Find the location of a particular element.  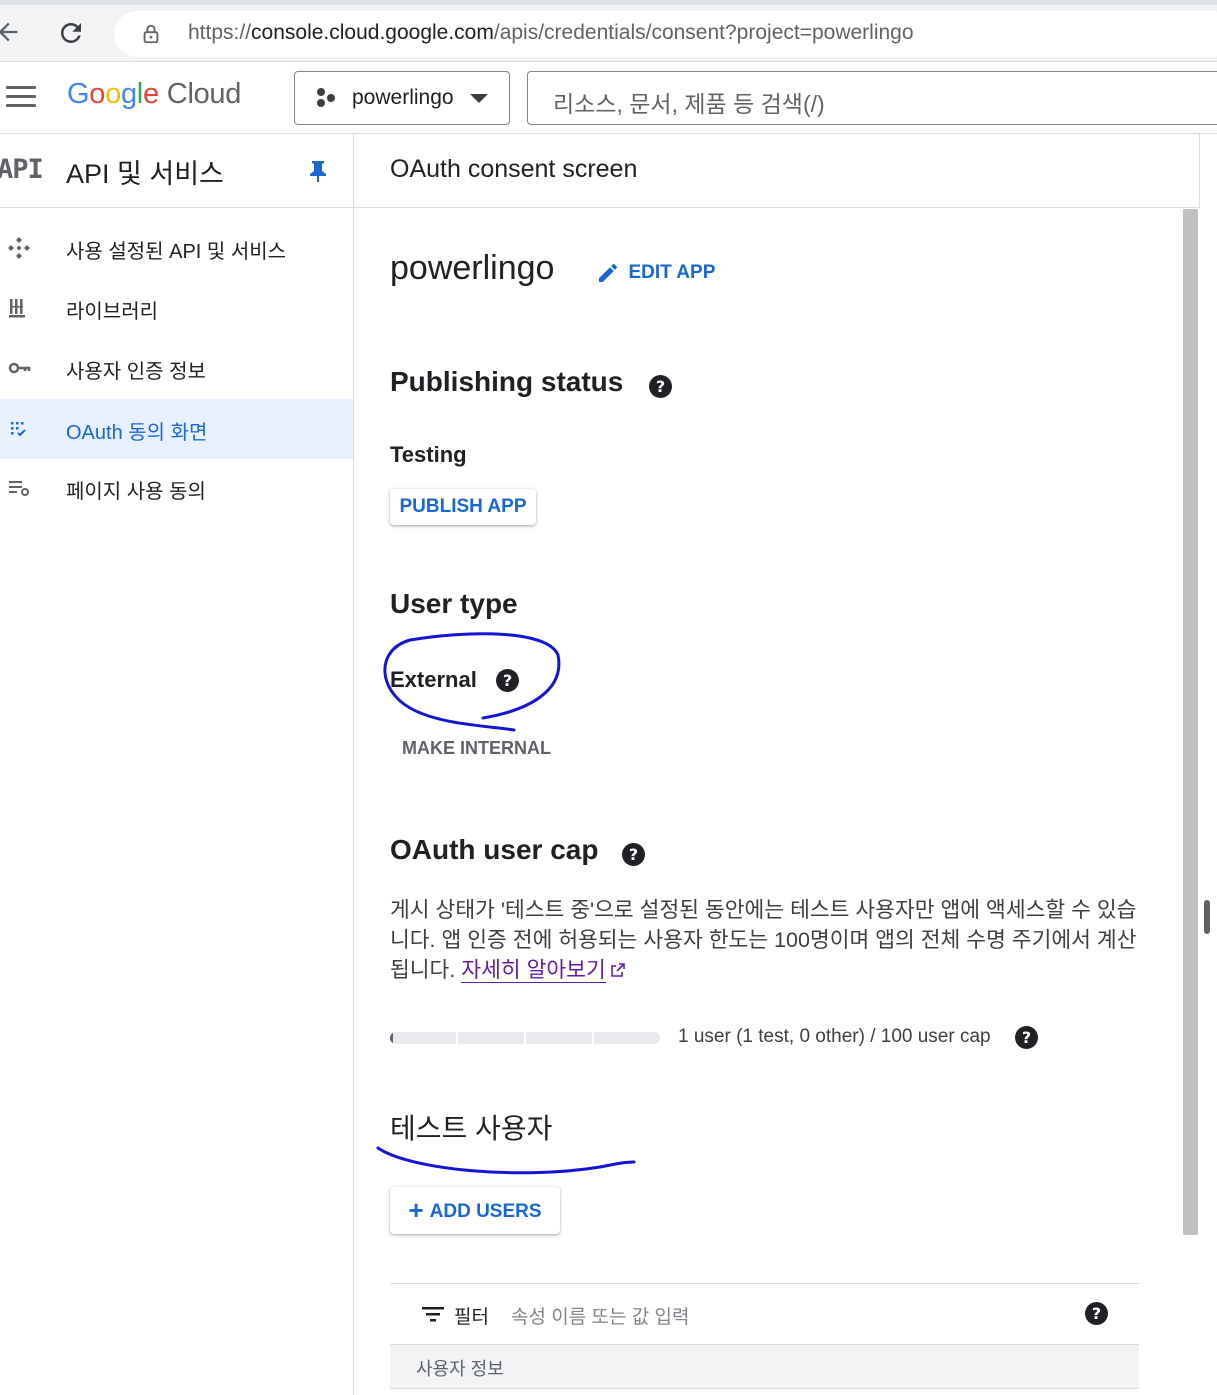

logo-google-text: Google is located at coordinates (113, 94).